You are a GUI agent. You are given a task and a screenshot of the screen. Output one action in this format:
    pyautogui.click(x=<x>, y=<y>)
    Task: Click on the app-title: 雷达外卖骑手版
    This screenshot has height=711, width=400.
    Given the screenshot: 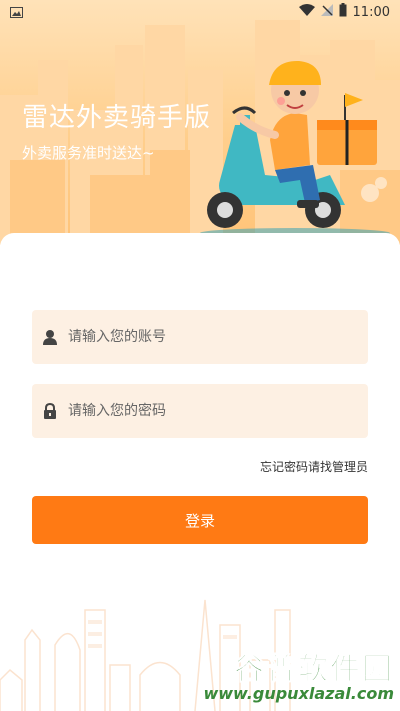 What is the action you would take?
    pyautogui.click(x=117, y=118)
    